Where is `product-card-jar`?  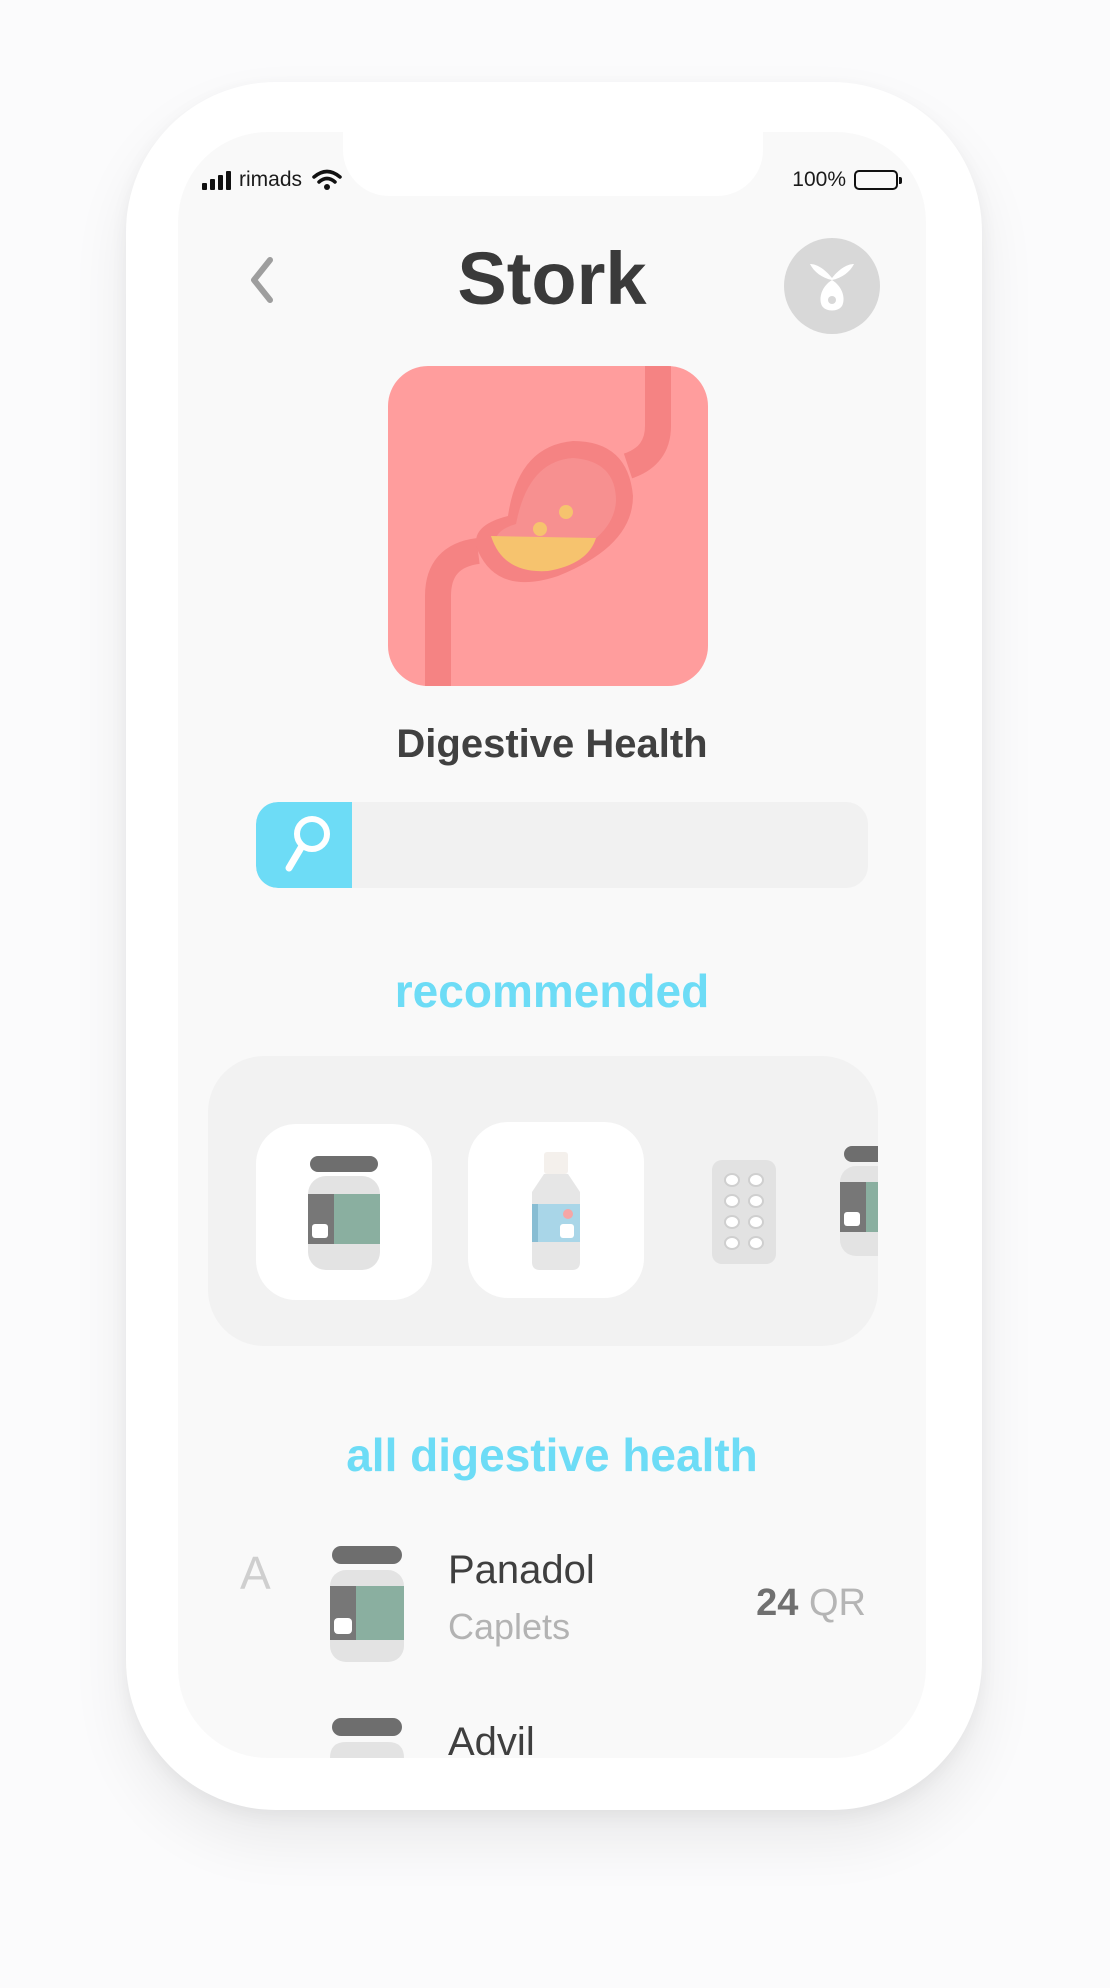 product-card-jar is located at coordinates (344, 1212).